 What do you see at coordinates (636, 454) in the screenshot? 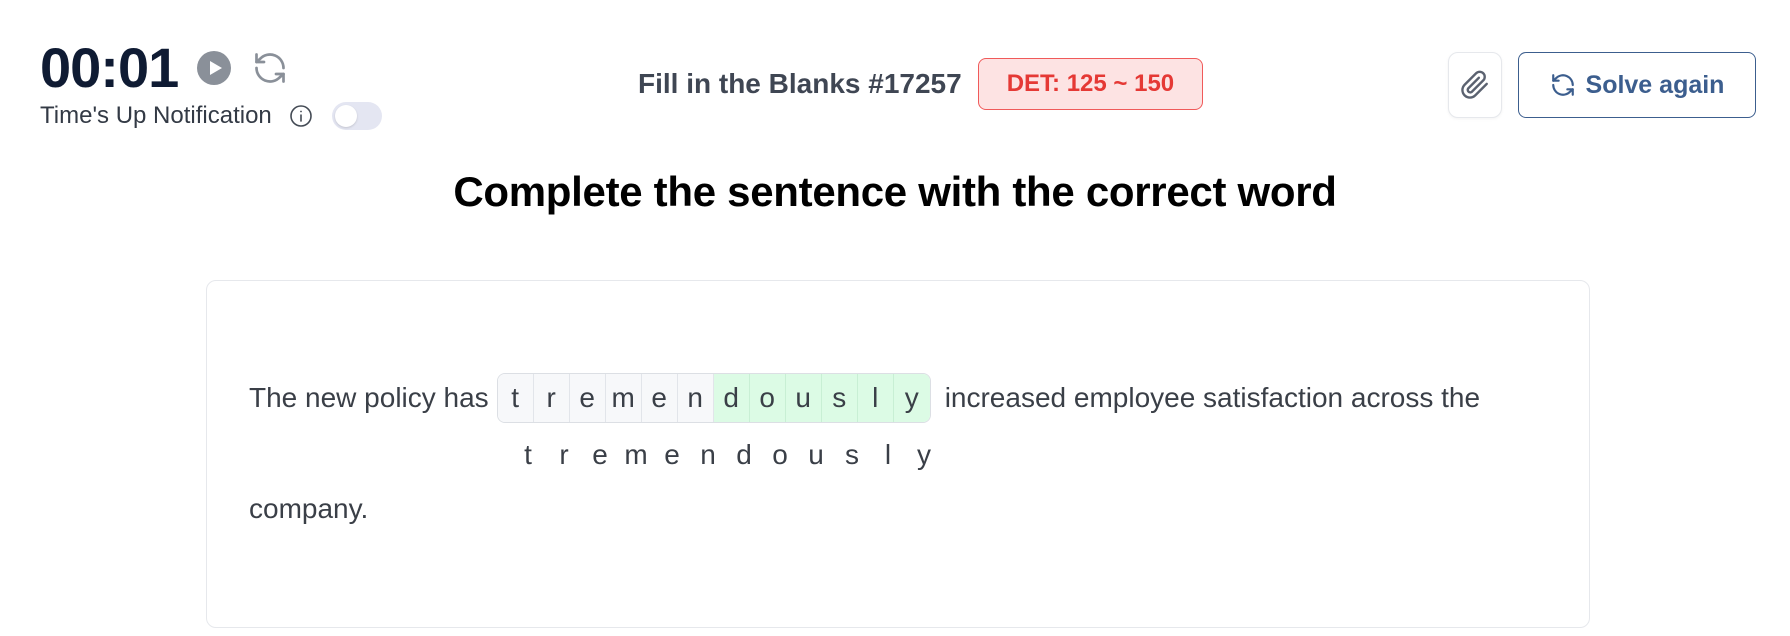
I see `answer-letter: m` at bounding box center [636, 454].